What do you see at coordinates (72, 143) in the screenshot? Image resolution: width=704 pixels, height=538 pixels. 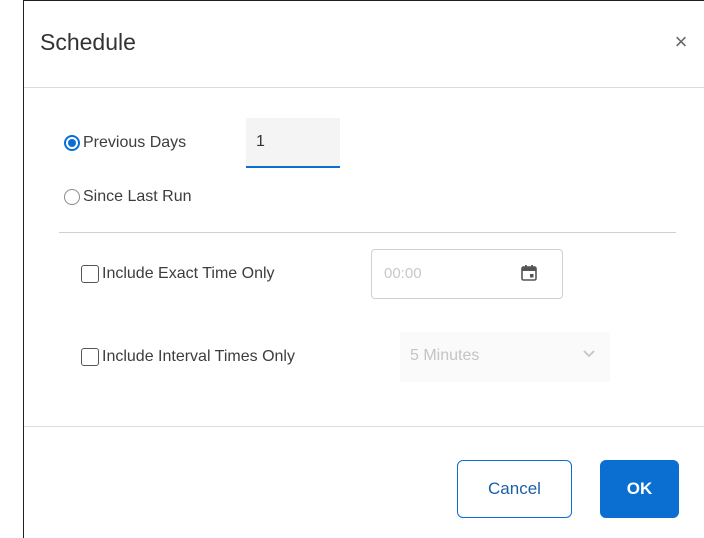 I see `previous-days-radio` at bounding box center [72, 143].